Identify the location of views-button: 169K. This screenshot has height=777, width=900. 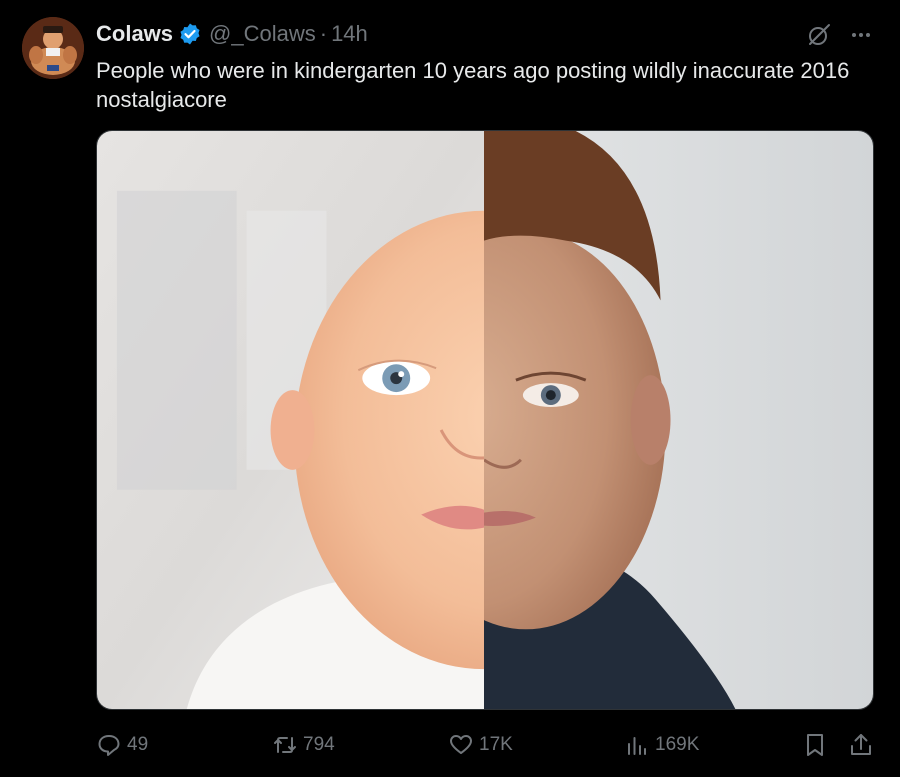
(661, 745).